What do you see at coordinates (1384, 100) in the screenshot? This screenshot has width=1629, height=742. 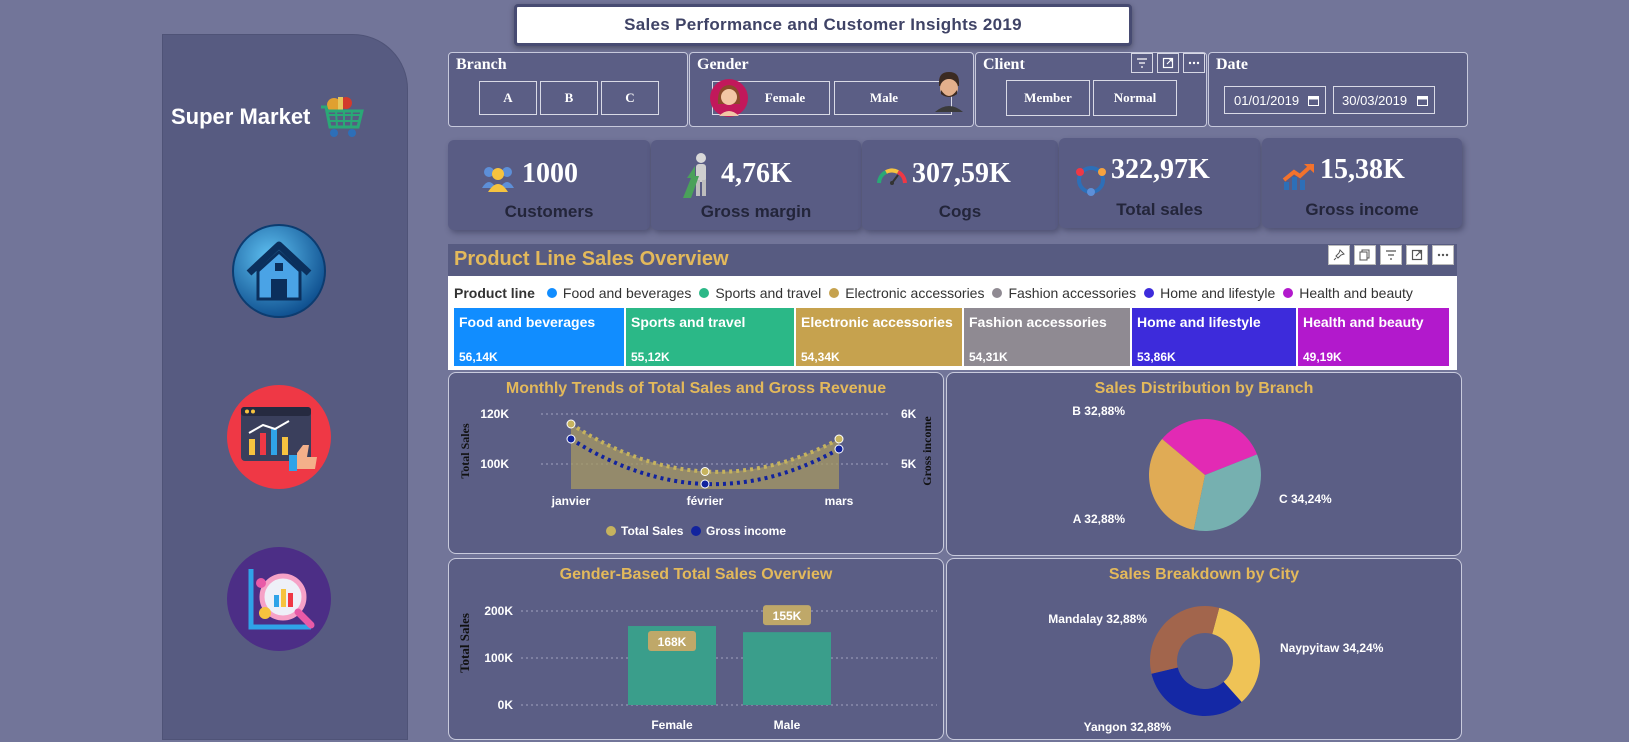 I see `date-end-input: 30/03/2019` at bounding box center [1384, 100].